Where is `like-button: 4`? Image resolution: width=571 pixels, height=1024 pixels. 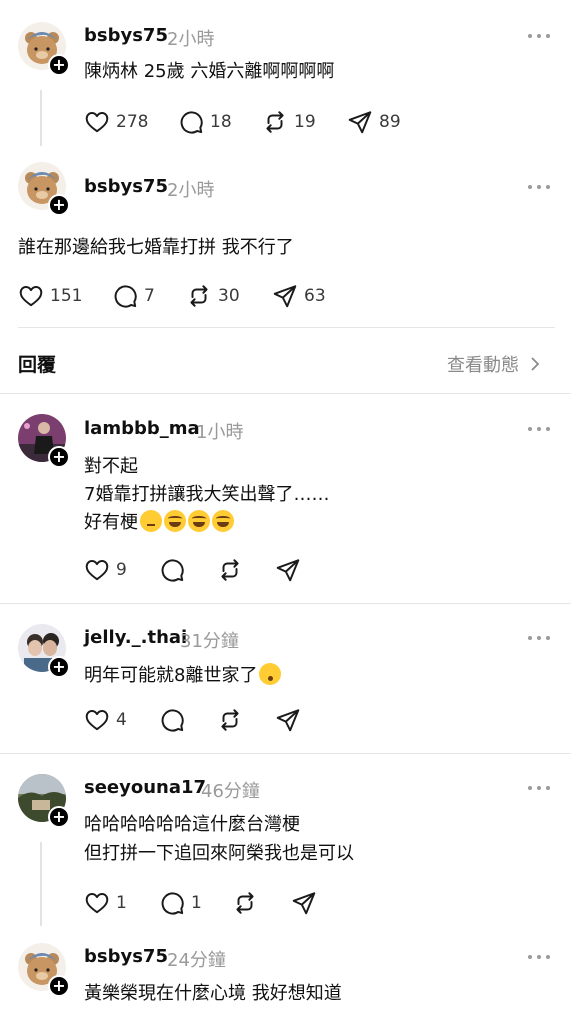
like-button: 4 is located at coordinates (105, 720).